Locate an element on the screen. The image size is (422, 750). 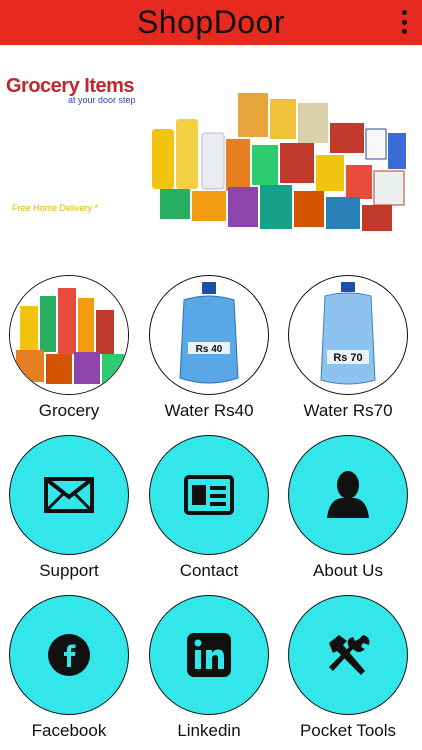
grocery-image is located at coordinates (69, 335).